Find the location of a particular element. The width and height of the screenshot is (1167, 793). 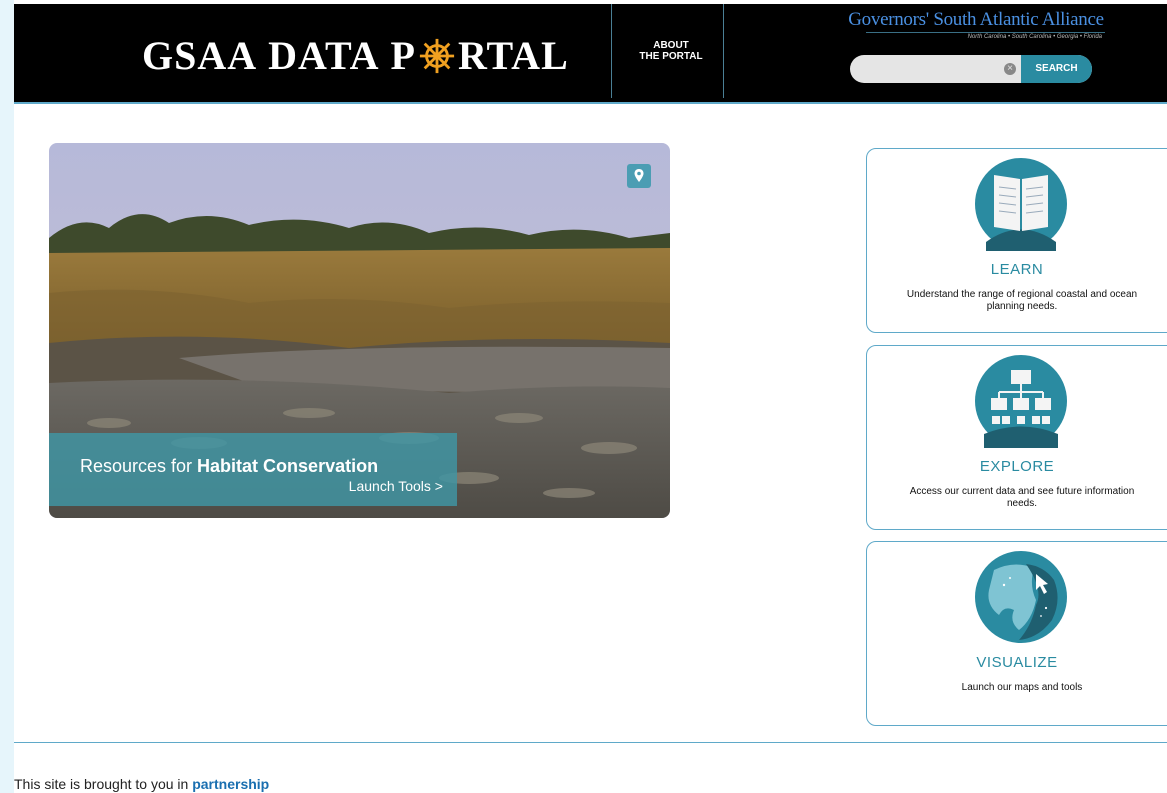

hero-caption-prefix: Resources for is located at coordinates (139, 466).